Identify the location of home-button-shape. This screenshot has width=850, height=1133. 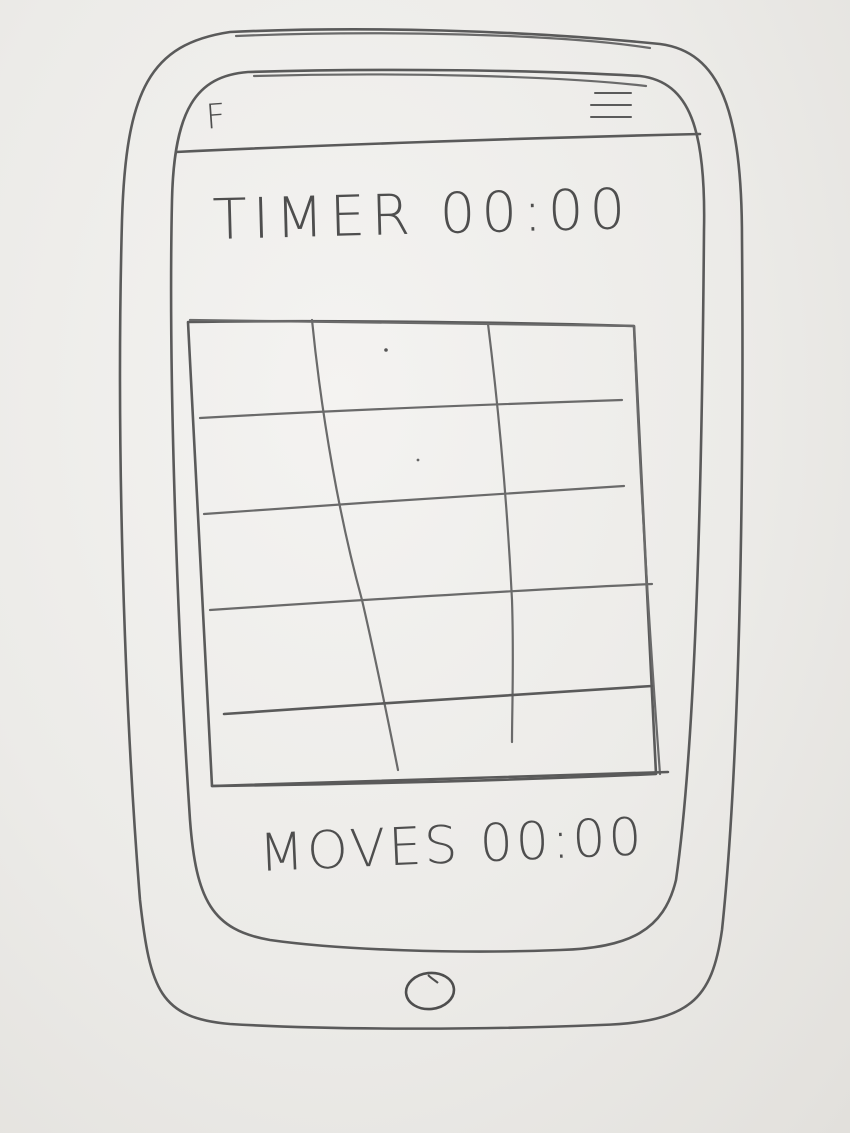
(430, 991).